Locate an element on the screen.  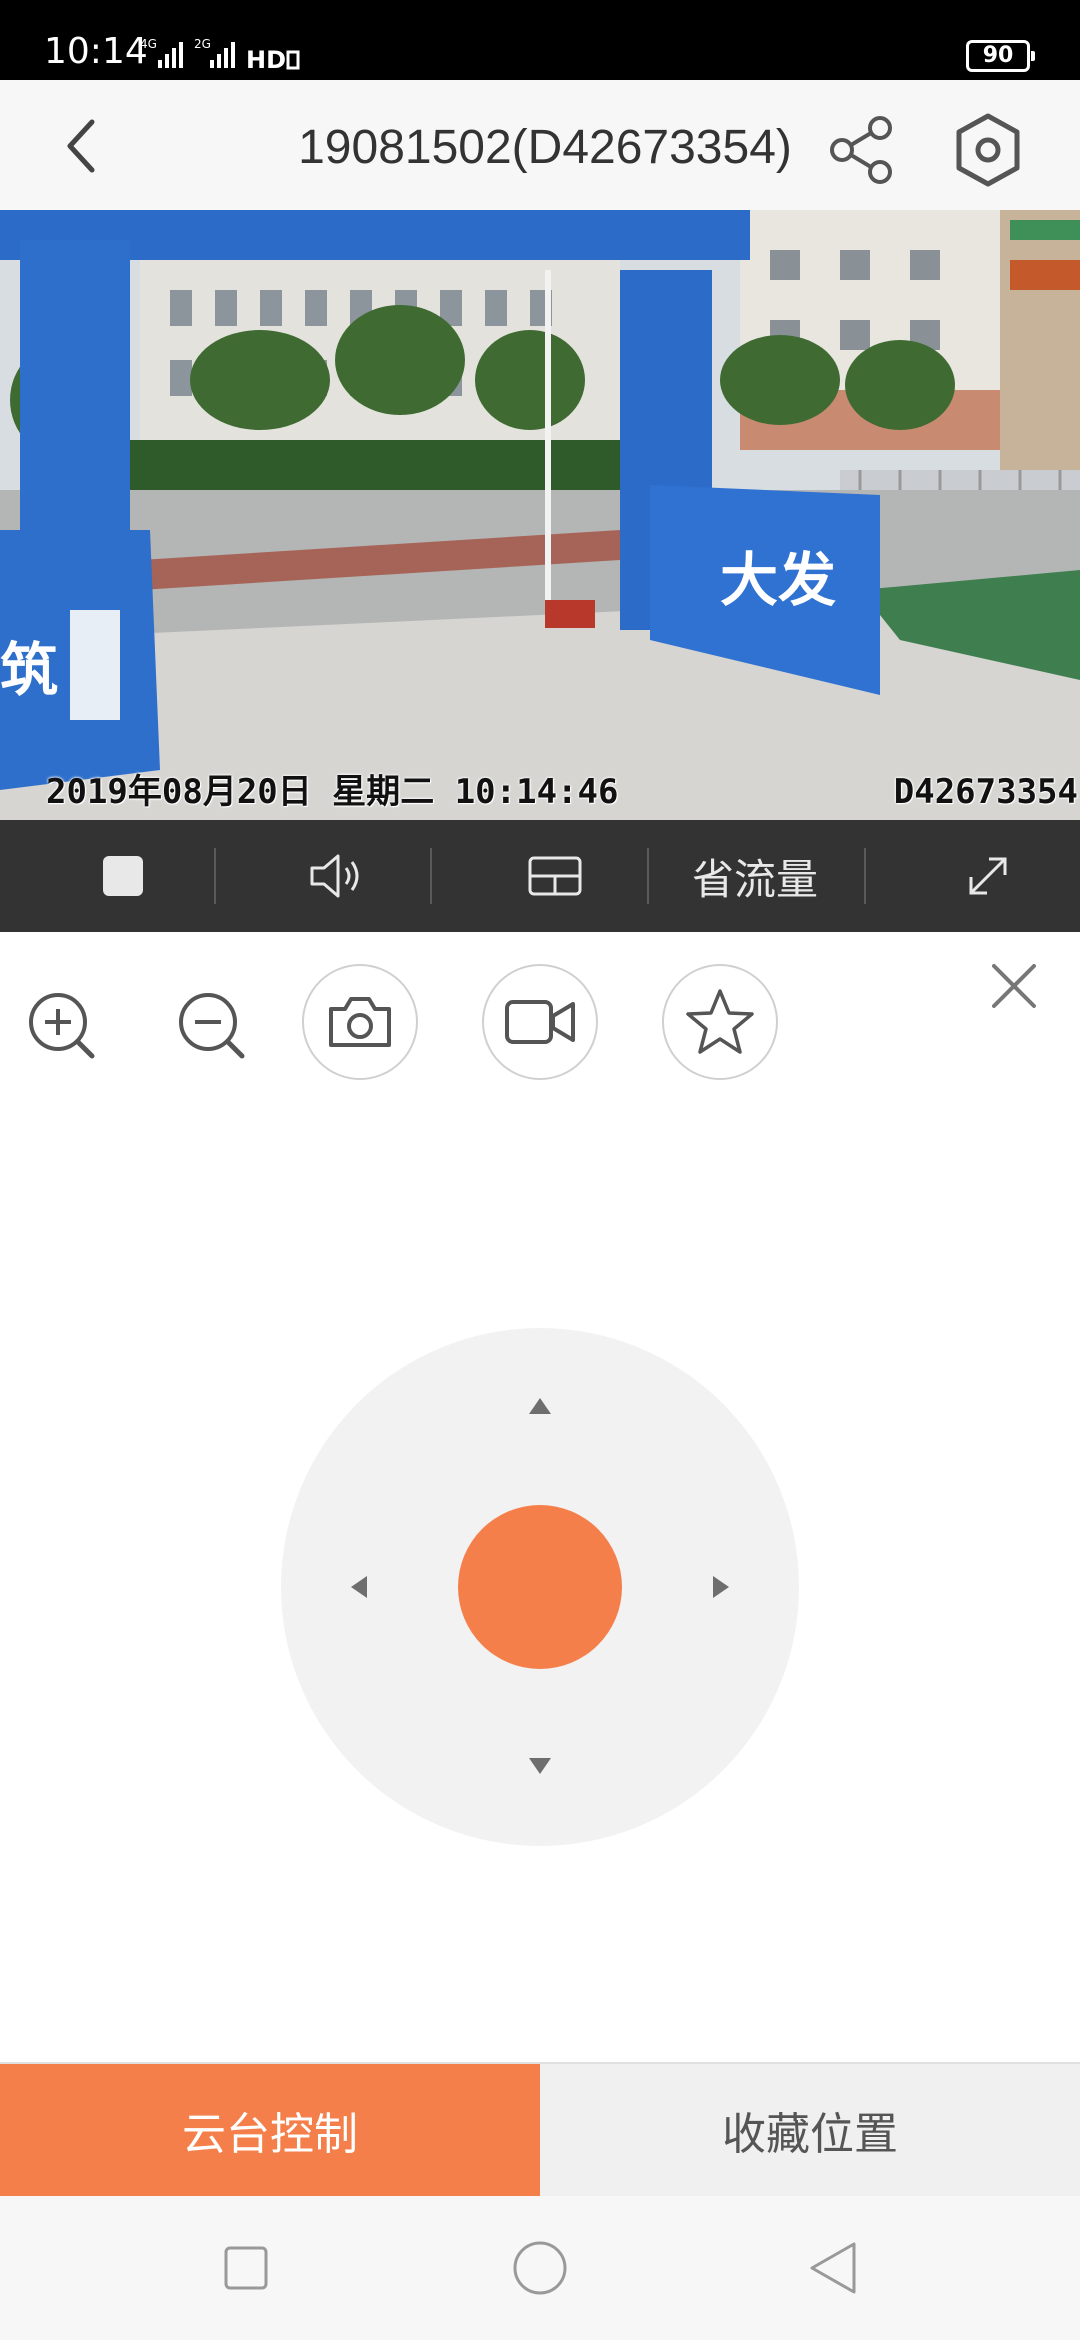
ptz-left-arrow-icon is located at coordinates (359, 1587).